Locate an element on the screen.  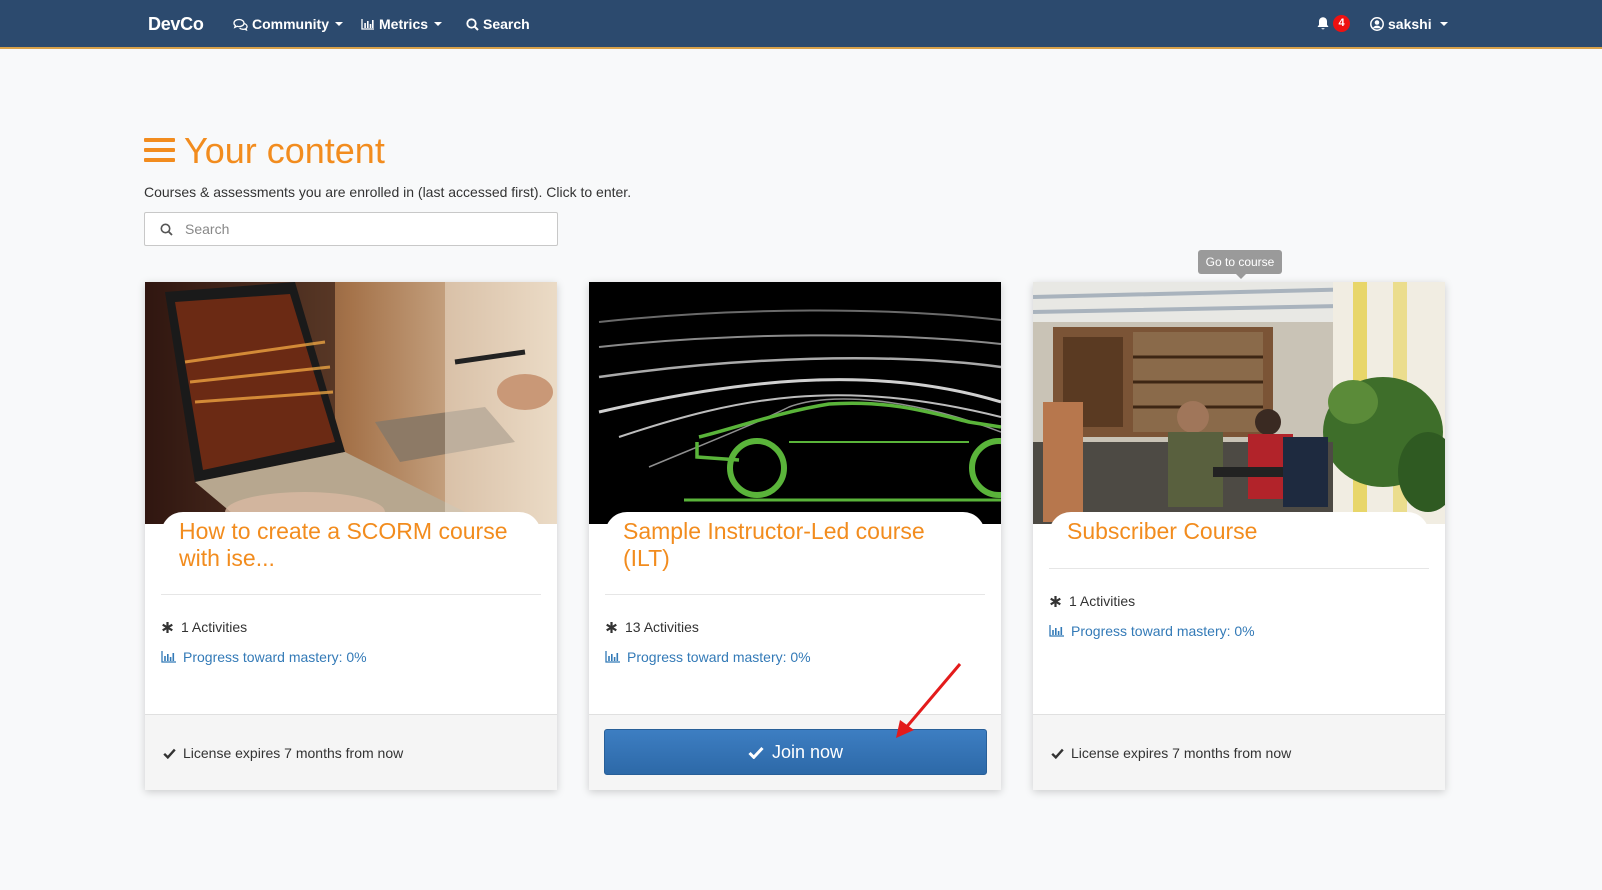
activities-count: 13 Activities is located at coordinates (652, 627).